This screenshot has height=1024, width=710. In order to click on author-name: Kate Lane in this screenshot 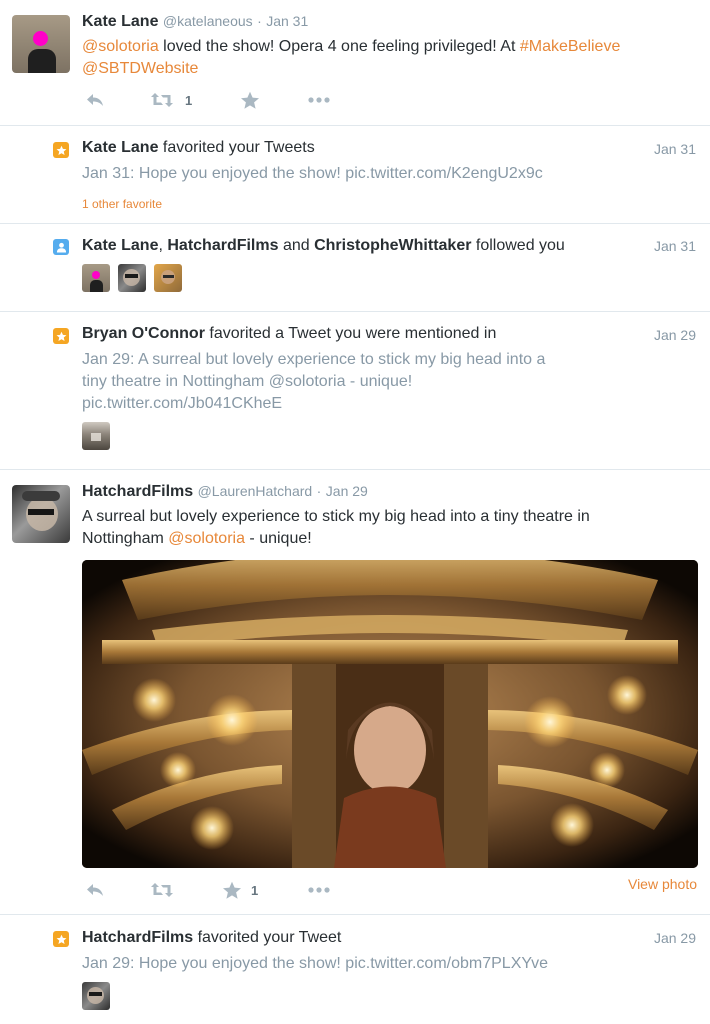, I will do `click(120, 21)`.